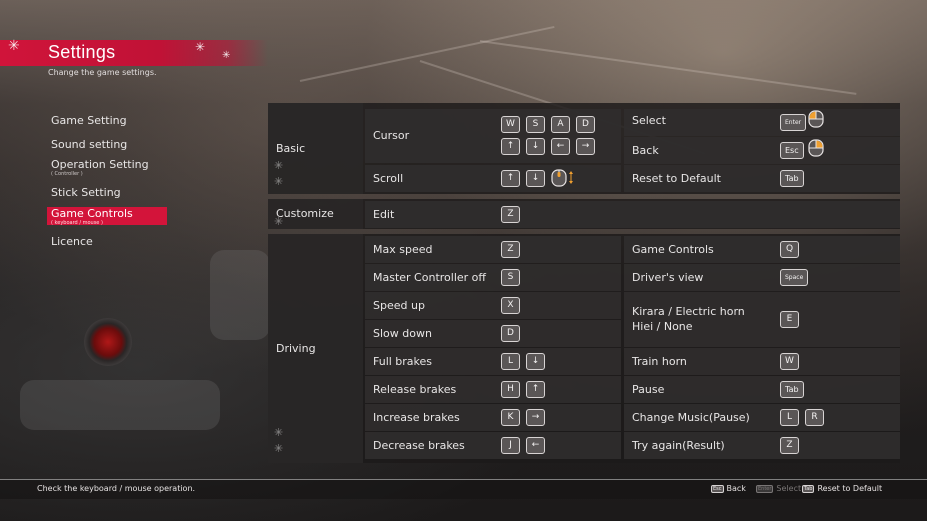 The height and width of the screenshot is (521, 927). I want to click on control-row-reset-to-default: Reset to Default Tab, so click(762, 178).